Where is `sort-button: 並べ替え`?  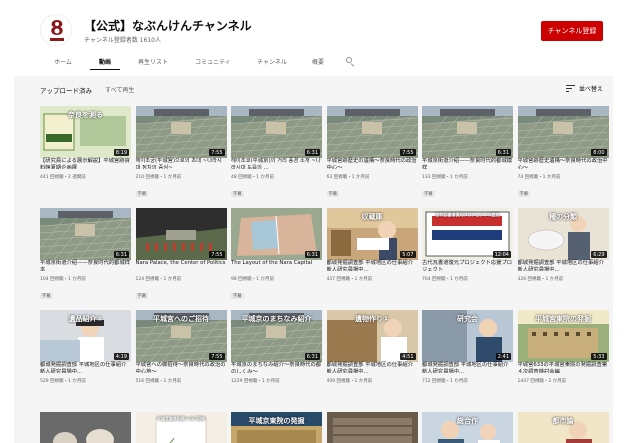
sort-button: 並べ替え is located at coordinates (584, 88).